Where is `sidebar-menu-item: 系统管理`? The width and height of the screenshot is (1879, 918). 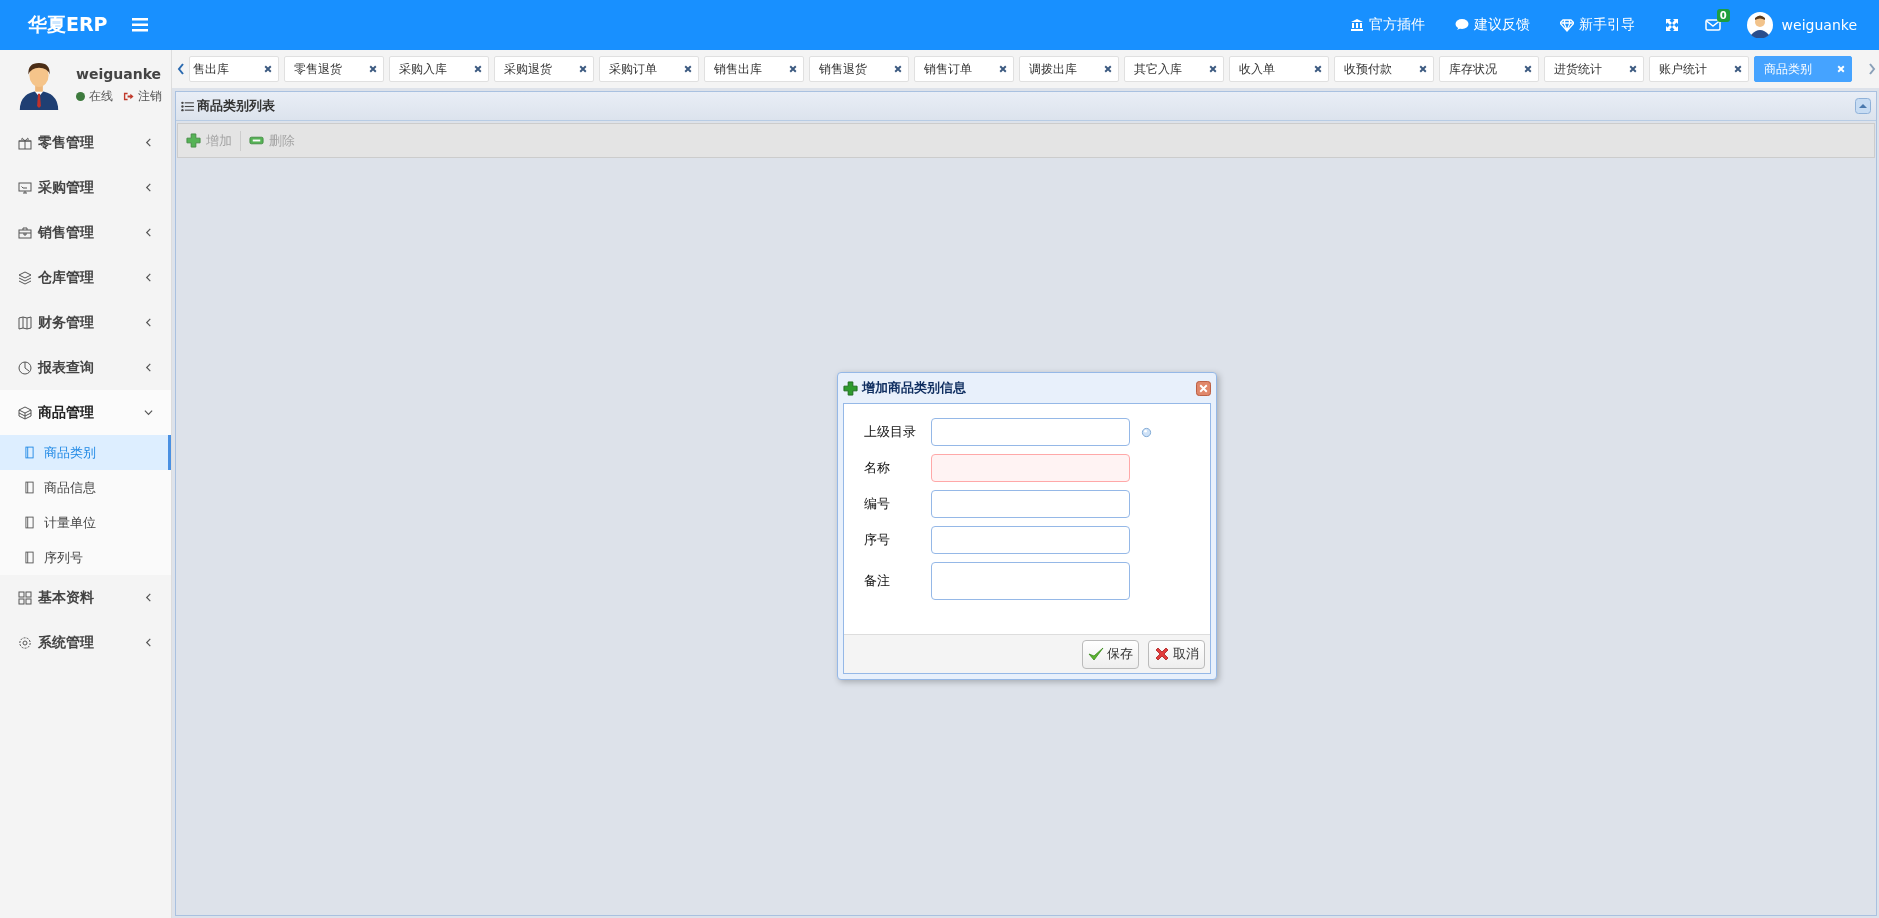
sidebar-menu-item: 系统管理 is located at coordinates (85, 642).